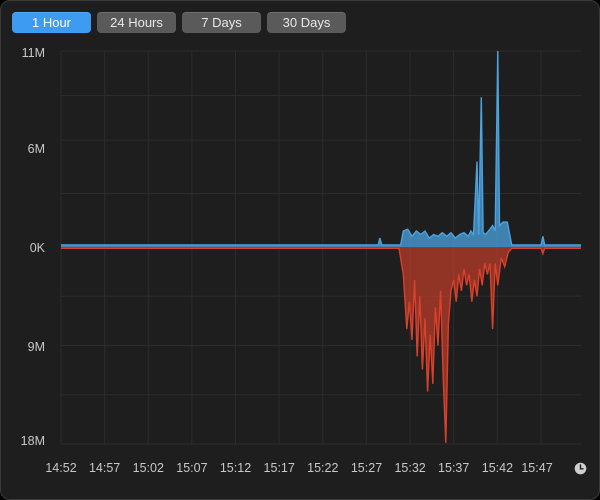  Describe the element at coordinates (33, 441) in the screenshot. I see `y-tick-label: 18M` at that location.